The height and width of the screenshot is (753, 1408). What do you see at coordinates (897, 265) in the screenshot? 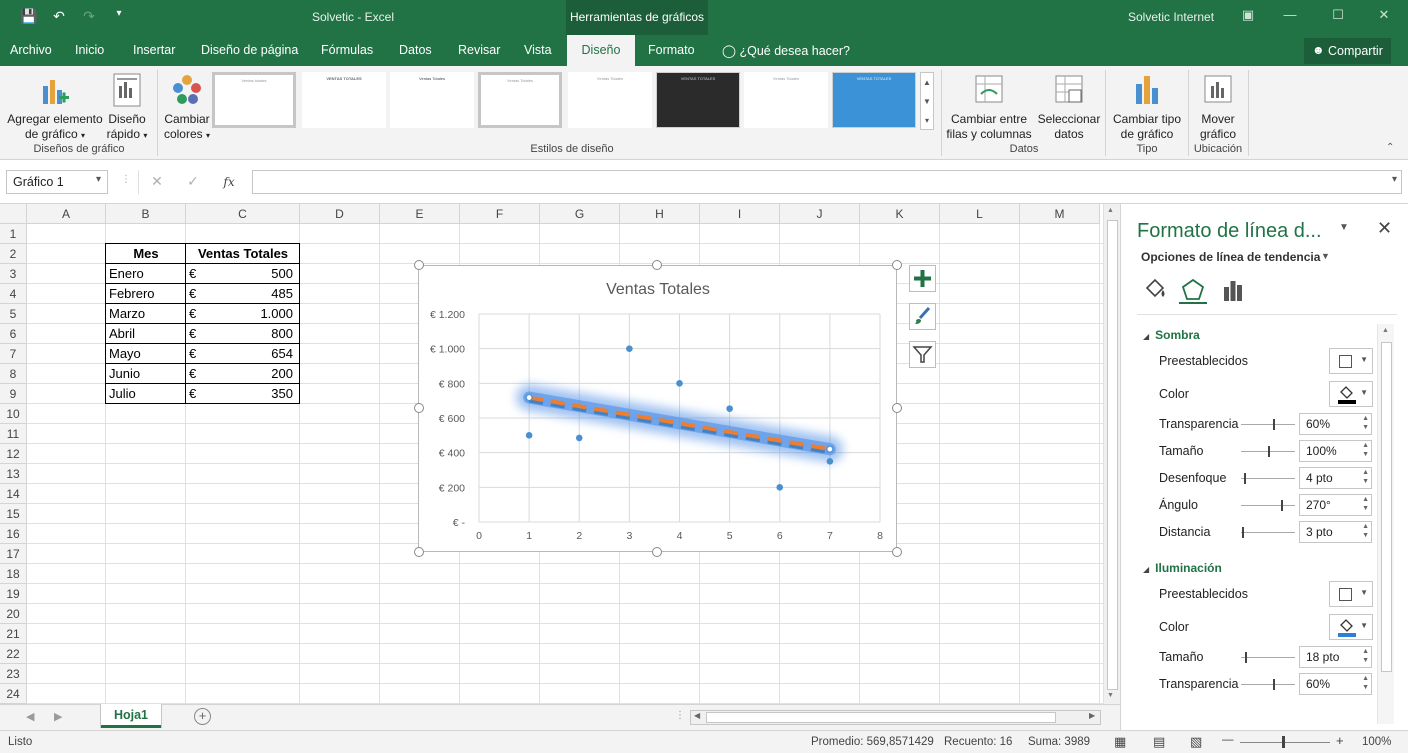
I see `resize-handle-ne` at bounding box center [897, 265].